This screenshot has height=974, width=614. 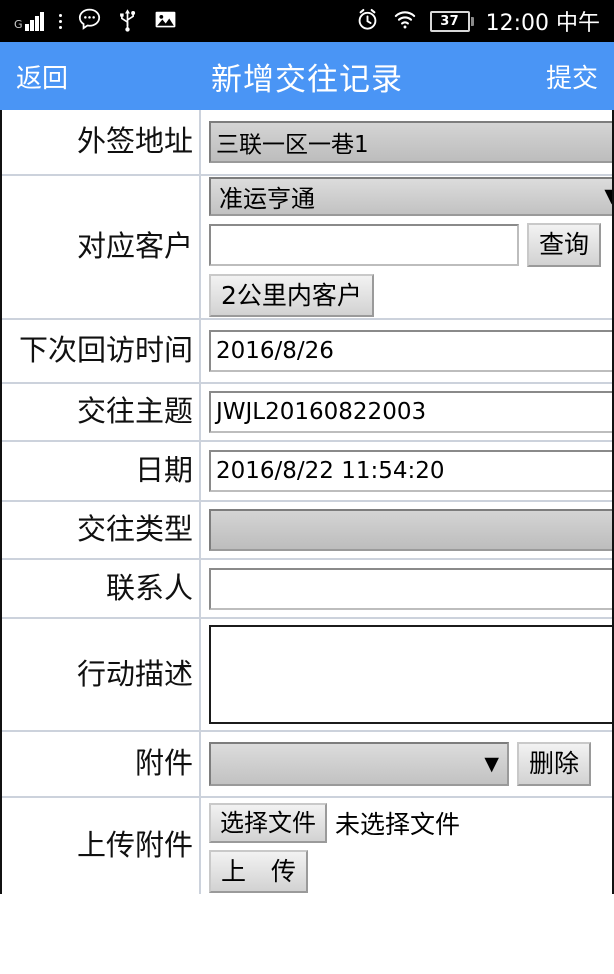 I want to click on customer-search-button: 查询, so click(x=564, y=245).